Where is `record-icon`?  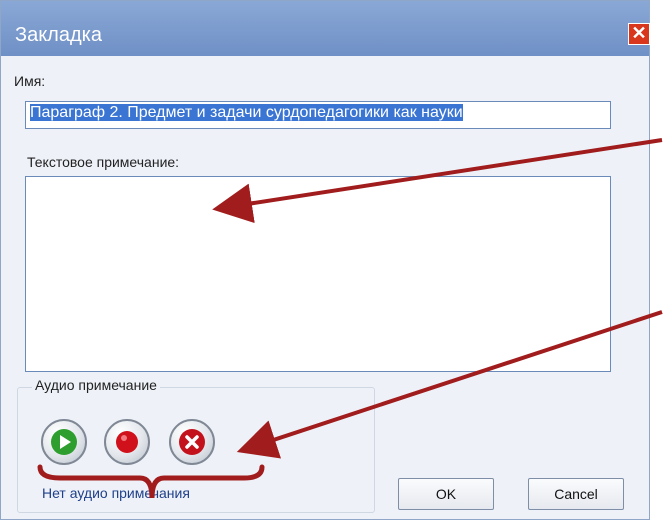
record-icon is located at coordinates (127, 442).